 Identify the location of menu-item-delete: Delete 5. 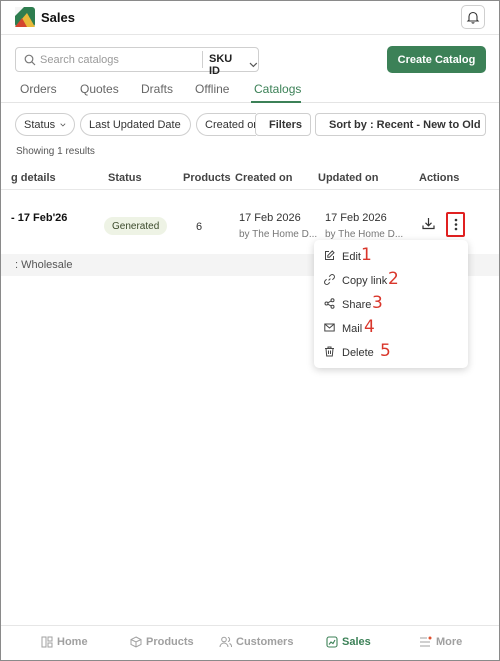
(391, 352).